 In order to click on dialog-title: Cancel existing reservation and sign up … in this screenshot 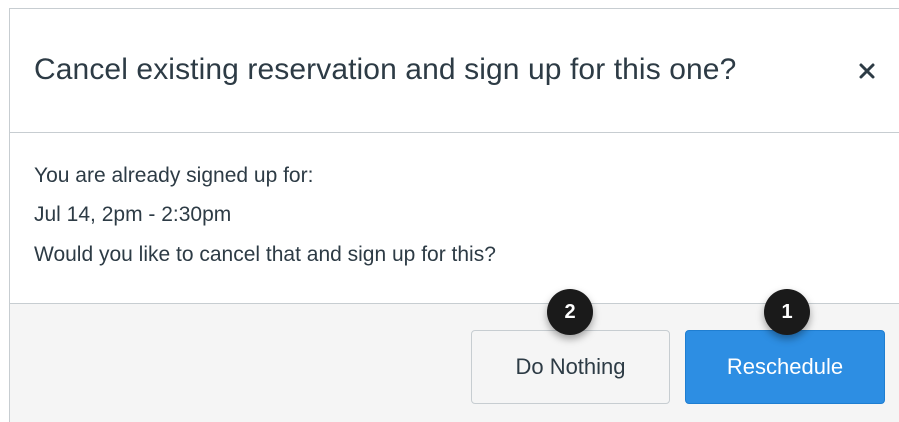, I will do `click(385, 69)`.